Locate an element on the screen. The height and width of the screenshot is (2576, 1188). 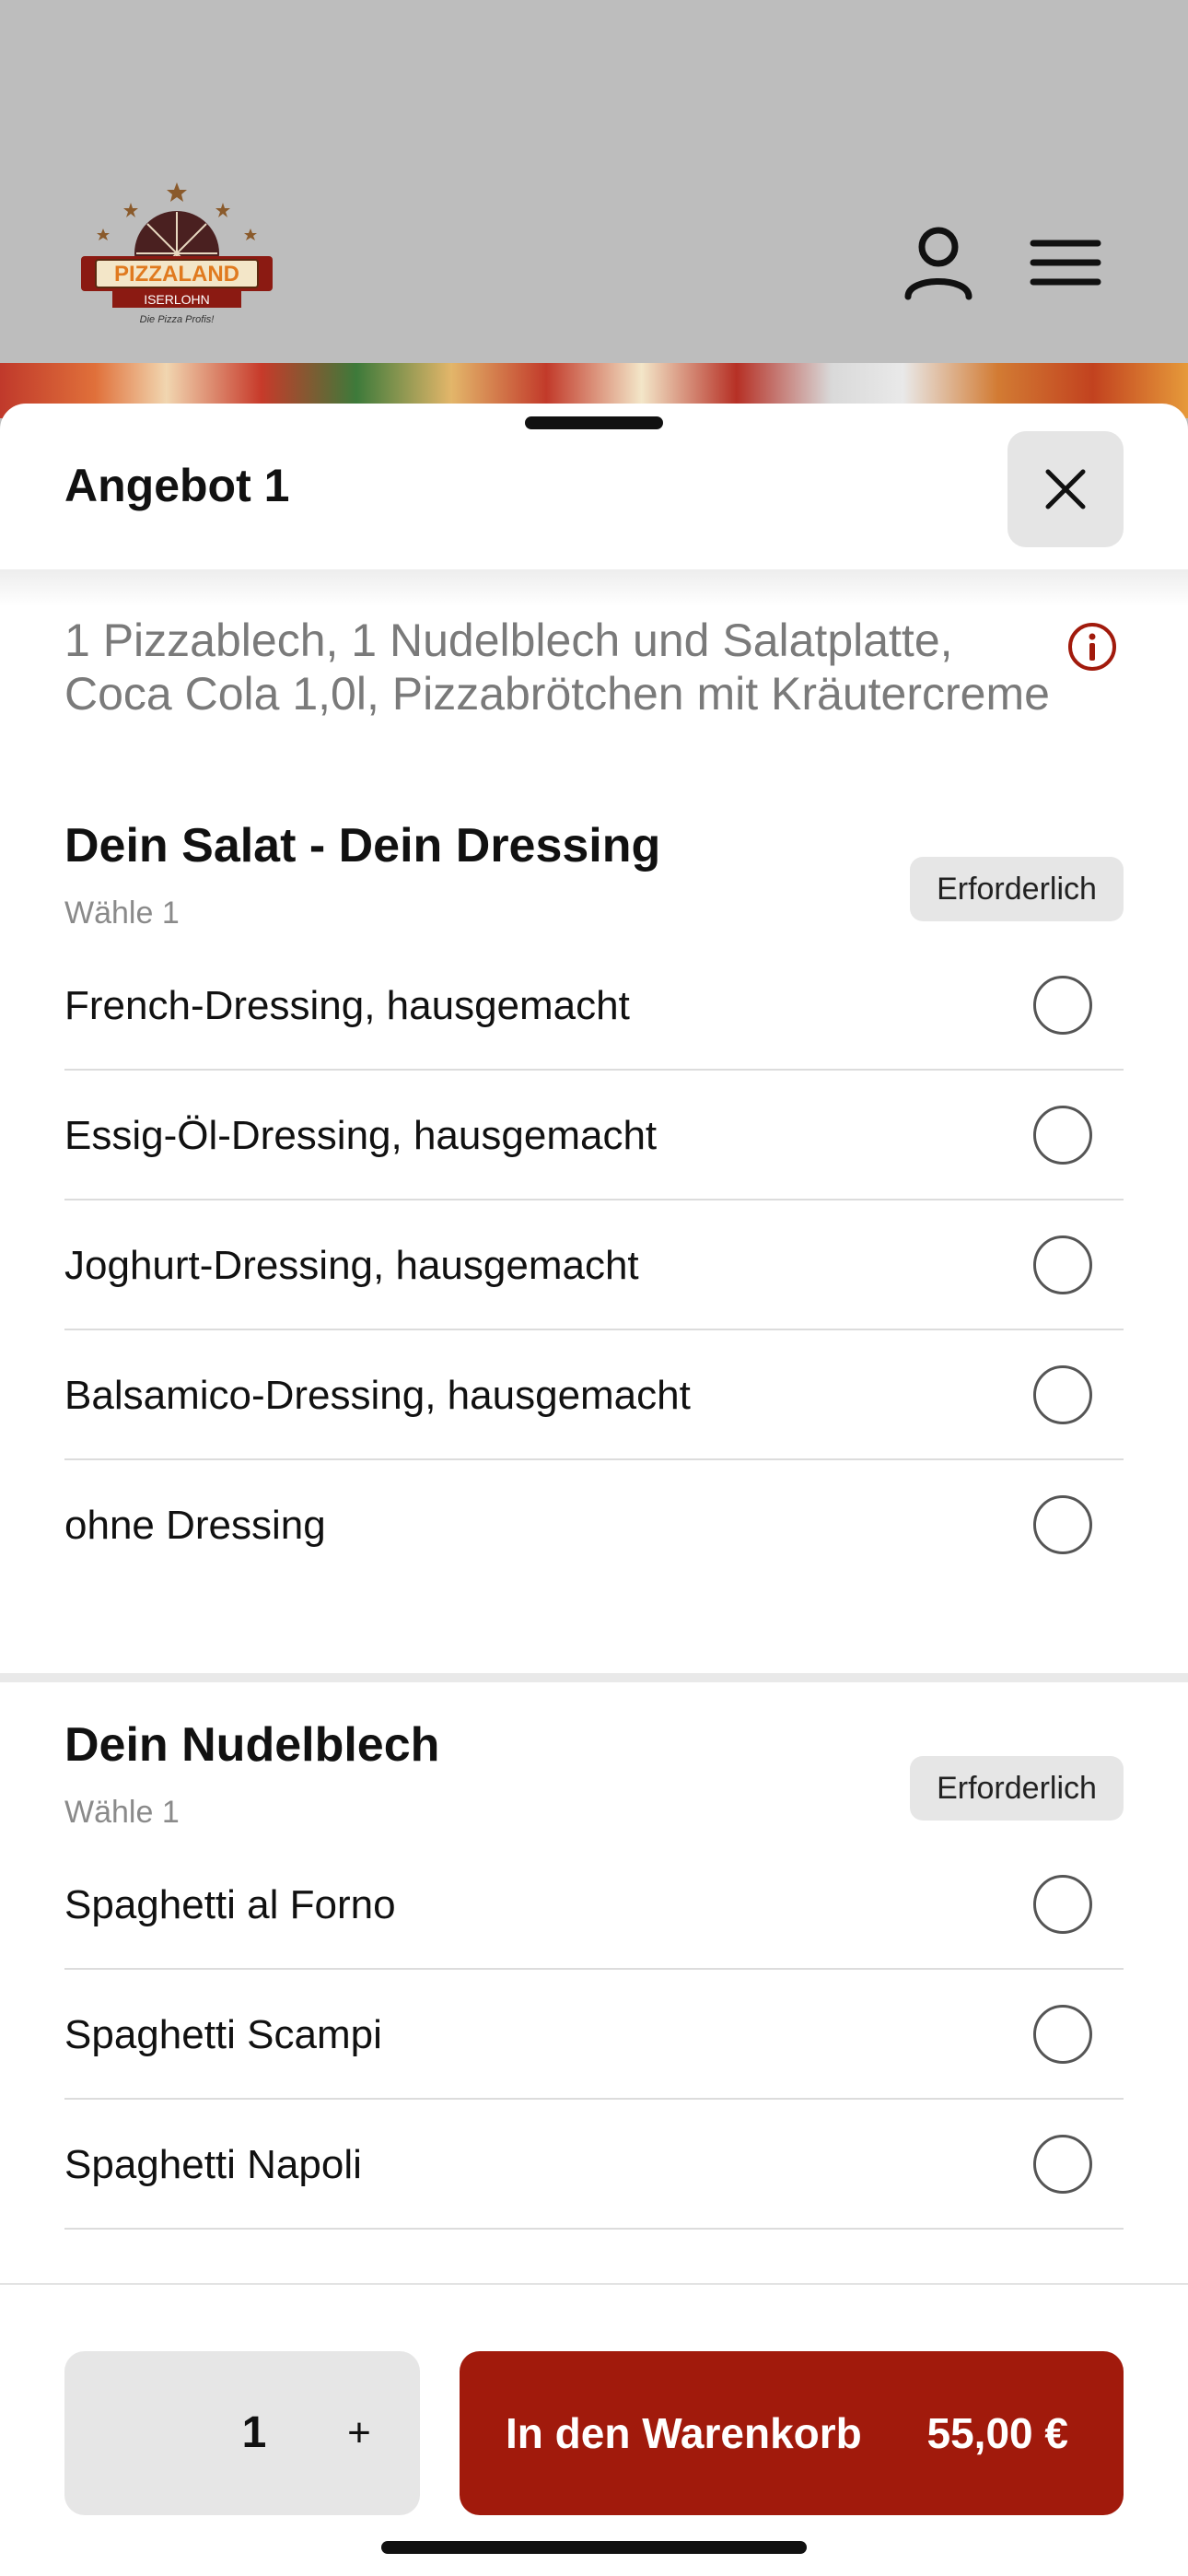
section-divider is located at coordinates (594, 1677).